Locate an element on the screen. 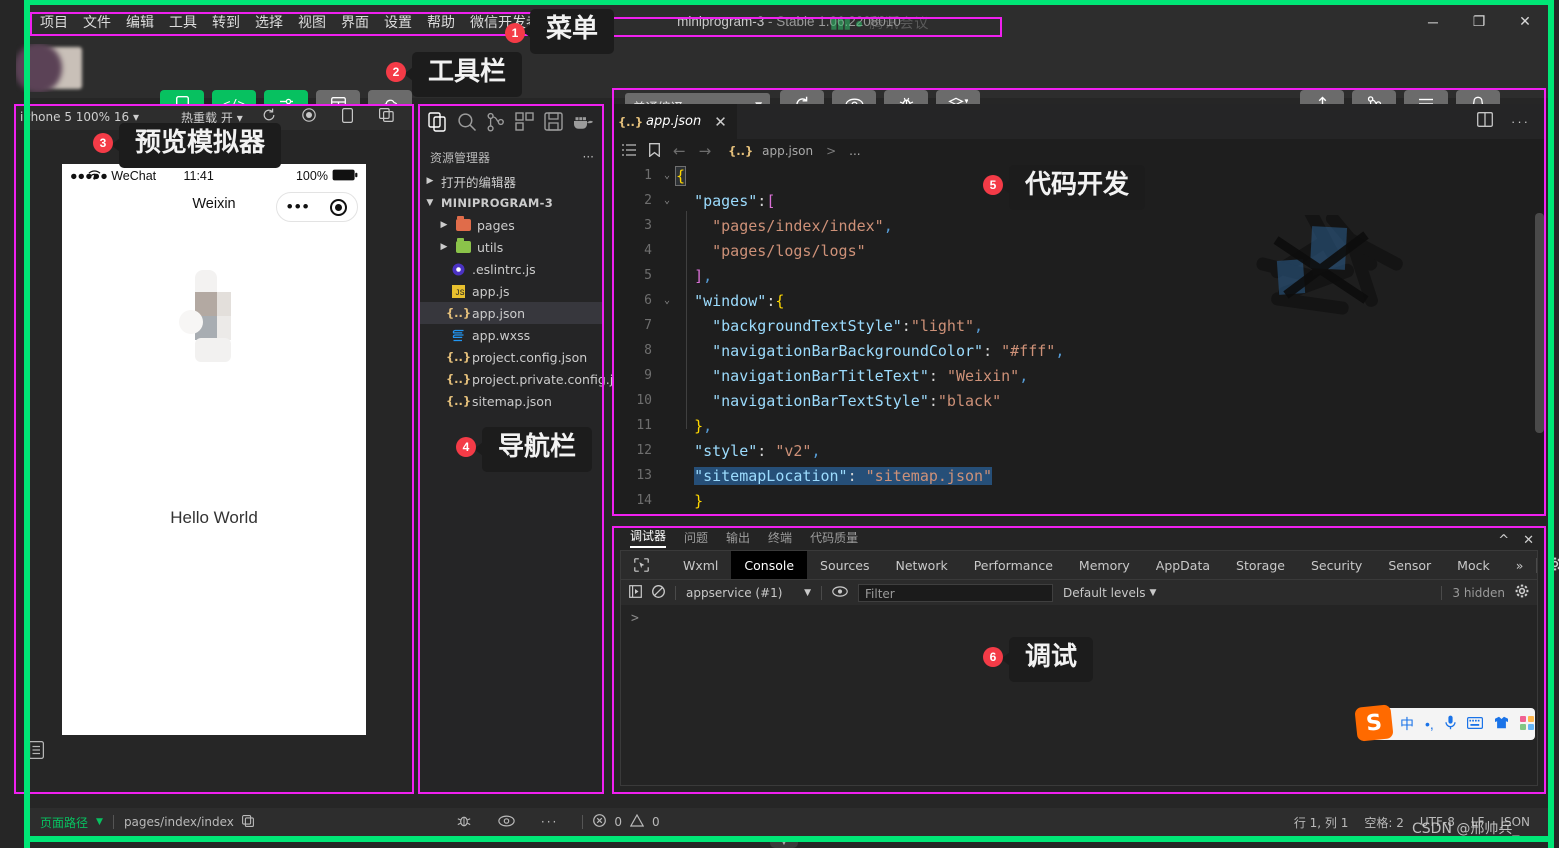 This screenshot has width=1559, height=848. menu-item-ui: 界面 is located at coordinates (355, 22).